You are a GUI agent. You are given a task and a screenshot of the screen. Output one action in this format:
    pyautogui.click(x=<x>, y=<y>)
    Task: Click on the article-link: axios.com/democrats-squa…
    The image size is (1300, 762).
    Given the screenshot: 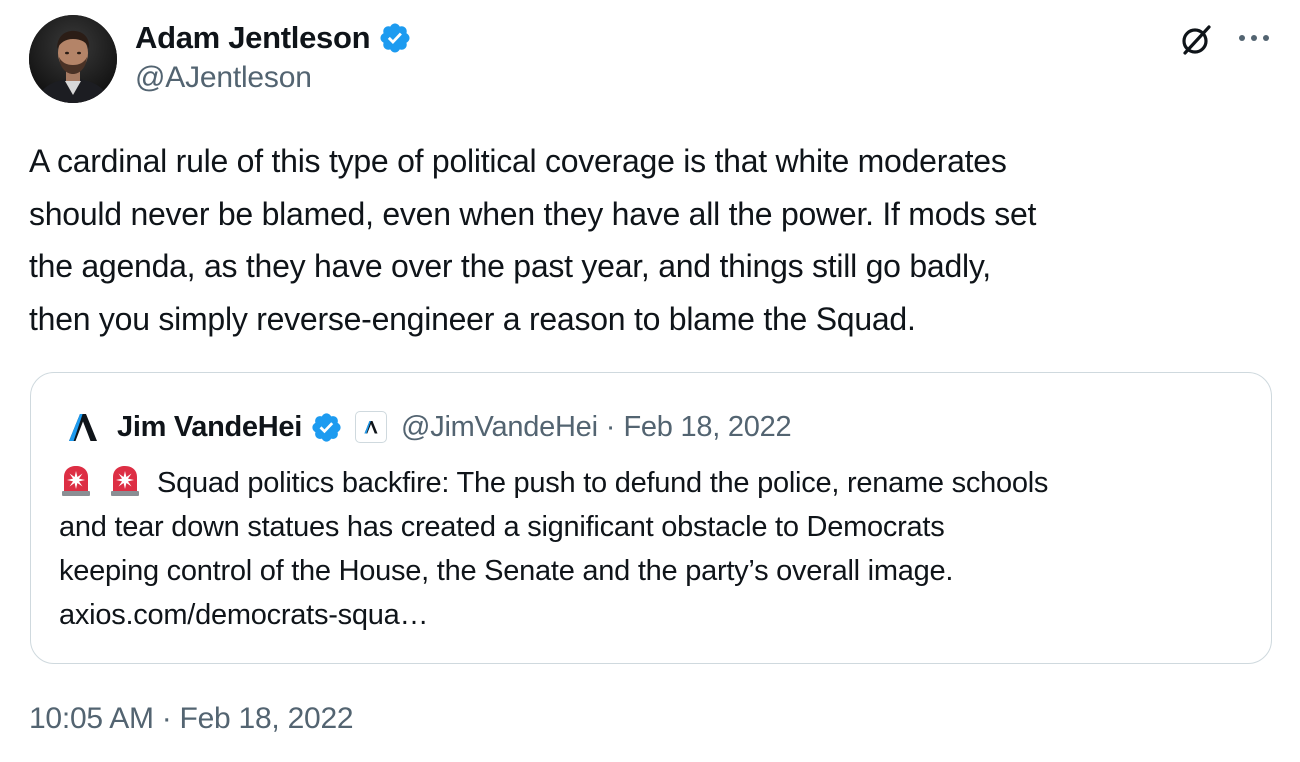 What is the action you would take?
    pyautogui.click(x=244, y=615)
    